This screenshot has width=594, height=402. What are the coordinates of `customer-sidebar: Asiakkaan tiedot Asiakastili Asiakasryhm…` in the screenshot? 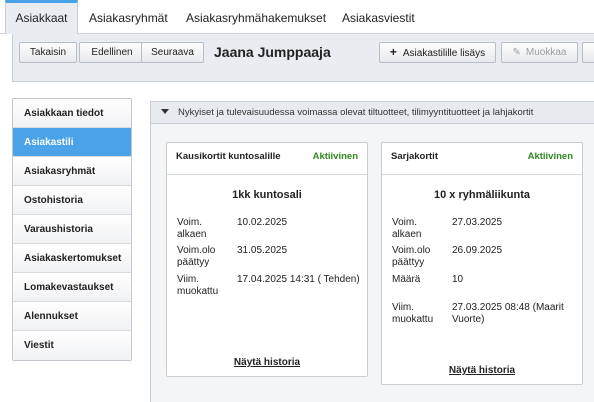 It's located at (72, 229).